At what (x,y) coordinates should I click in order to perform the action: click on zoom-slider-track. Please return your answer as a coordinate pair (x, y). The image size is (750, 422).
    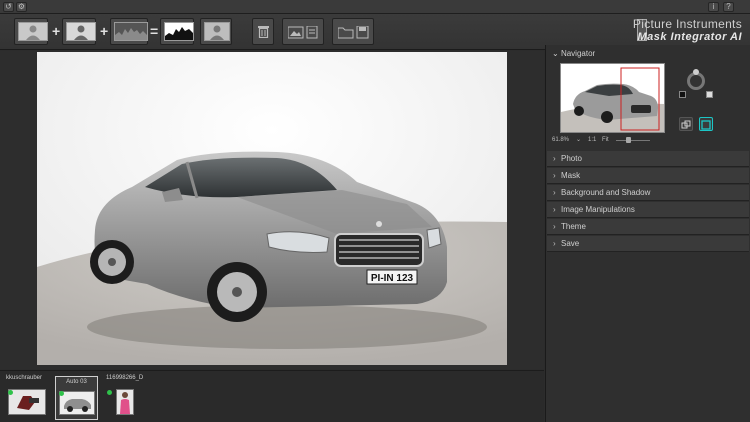
    Looking at the image, I should click on (633, 140).